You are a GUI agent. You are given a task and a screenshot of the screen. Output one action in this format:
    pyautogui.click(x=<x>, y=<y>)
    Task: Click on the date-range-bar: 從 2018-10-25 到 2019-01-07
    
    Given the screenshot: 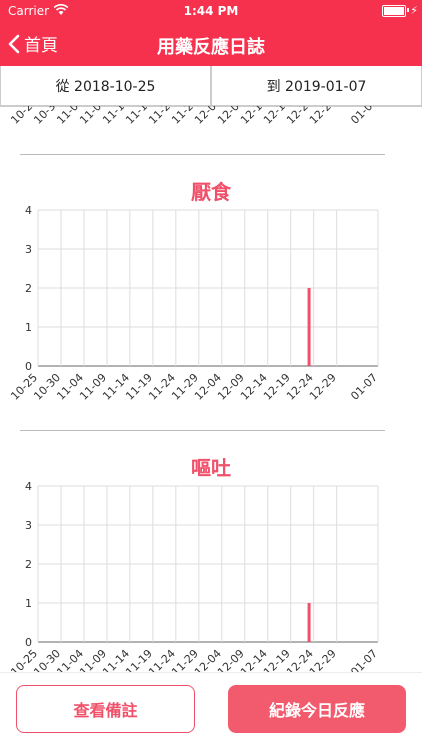 What is the action you would take?
    pyautogui.click(x=211, y=86)
    